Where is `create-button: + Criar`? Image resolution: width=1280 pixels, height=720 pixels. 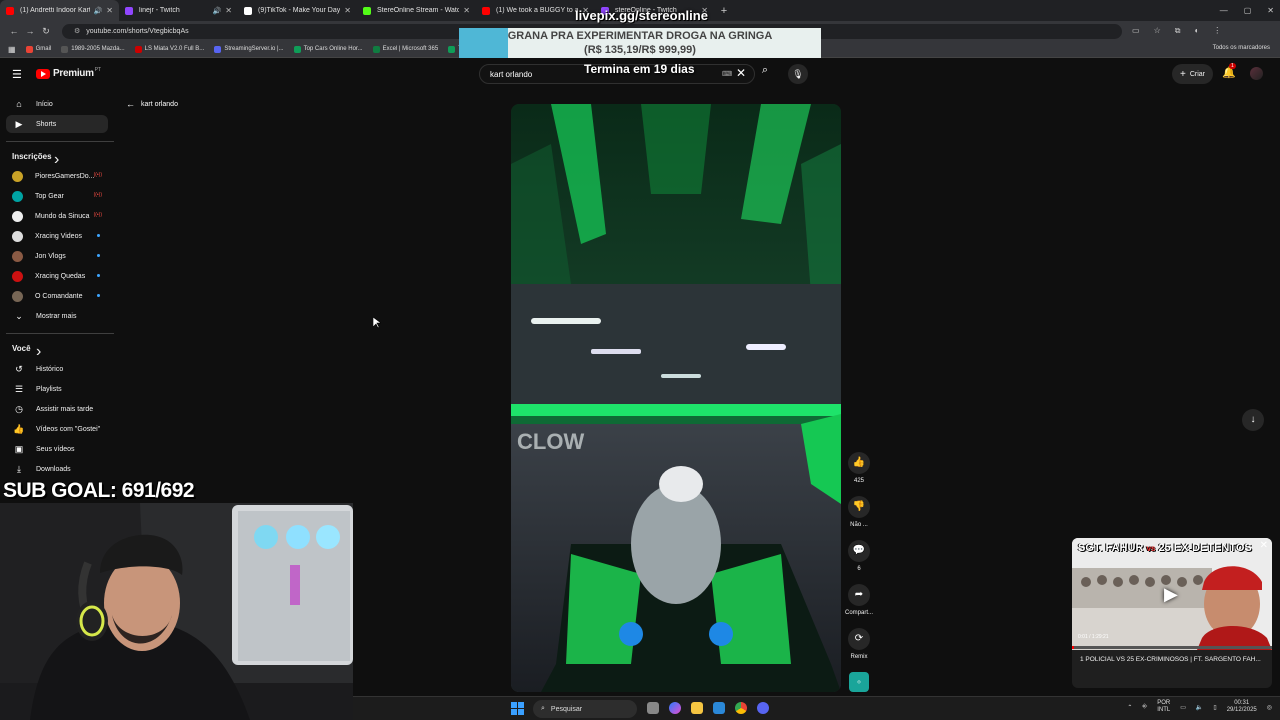 create-button: + Criar is located at coordinates (1193, 74).